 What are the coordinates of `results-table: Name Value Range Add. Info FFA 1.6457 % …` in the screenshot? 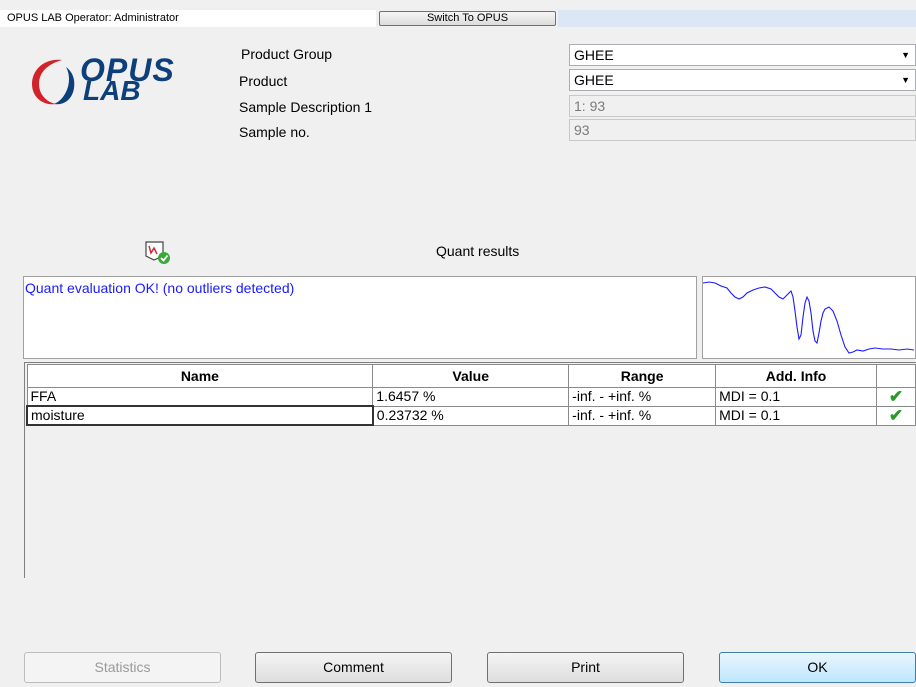 It's located at (471, 395).